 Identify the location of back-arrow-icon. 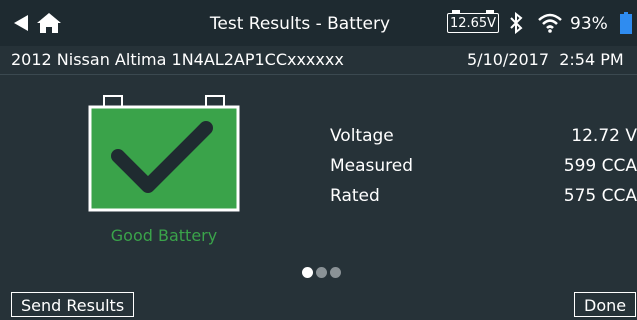
(21, 23).